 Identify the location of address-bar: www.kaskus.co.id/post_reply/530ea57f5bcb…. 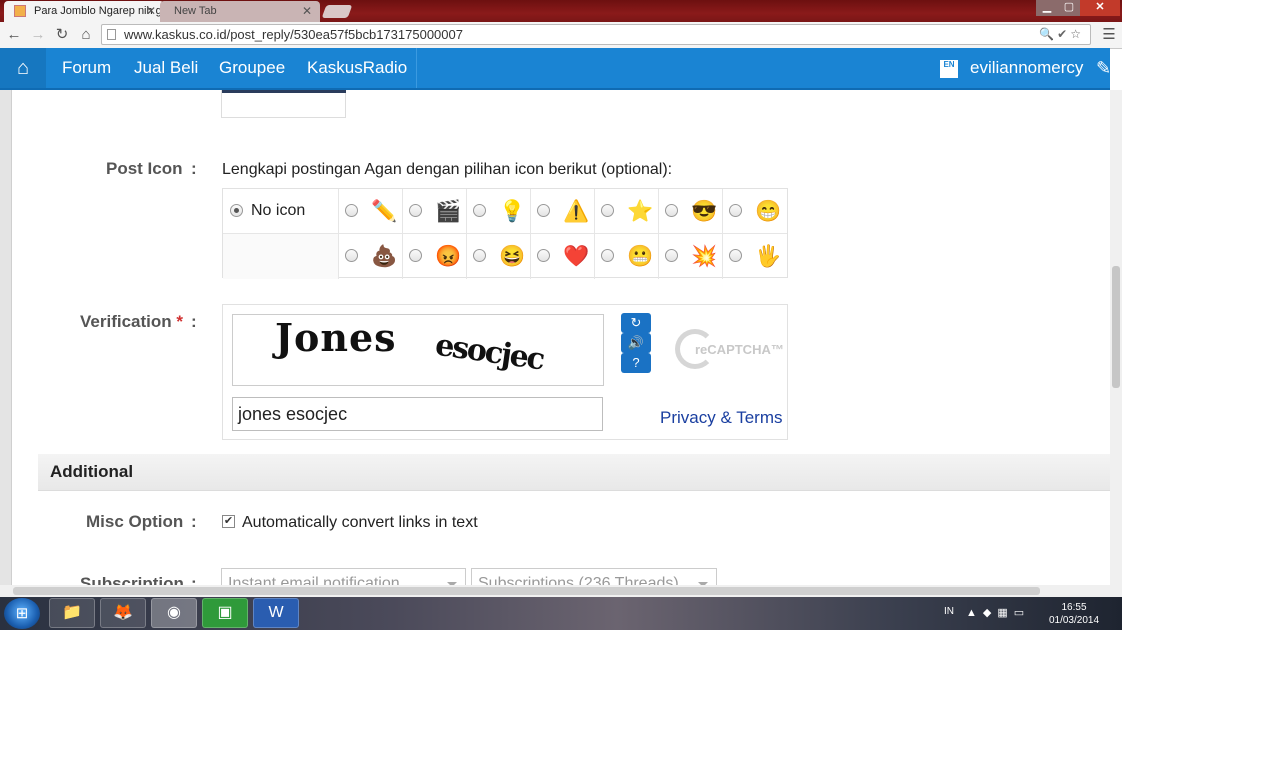
(596, 34).